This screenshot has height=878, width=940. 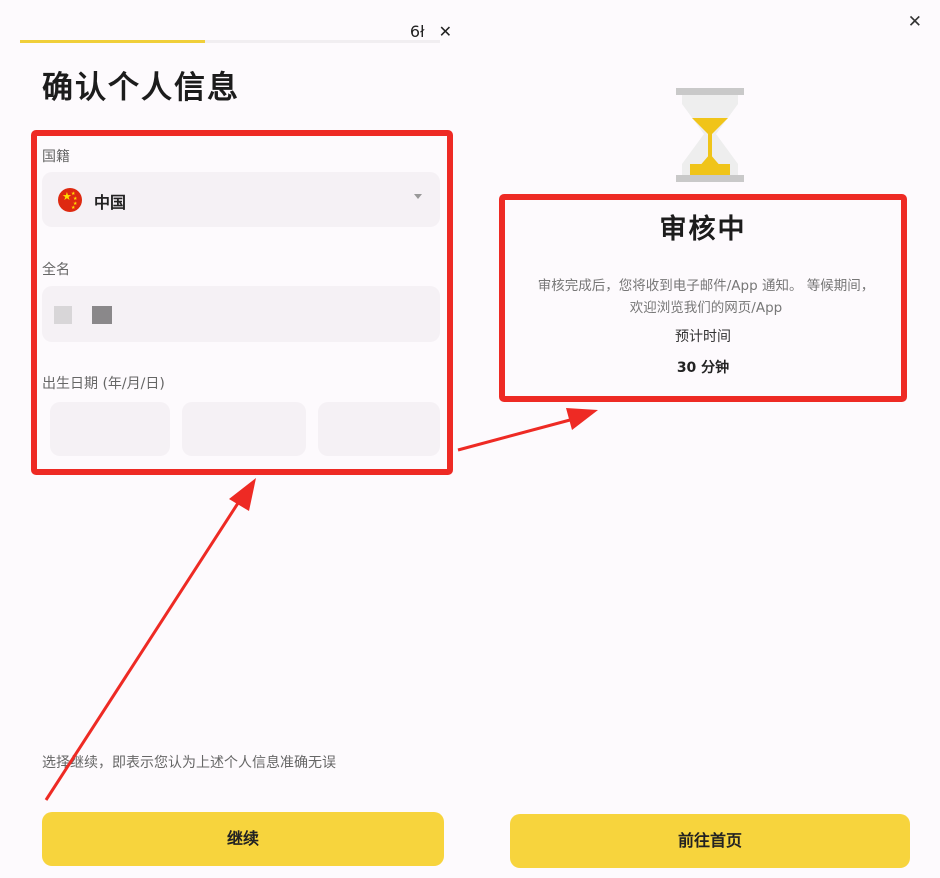 What do you see at coordinates (141, 88) in the screenshot?
I see `page-title: 确认个人信息` at bounding box center [141, 88].